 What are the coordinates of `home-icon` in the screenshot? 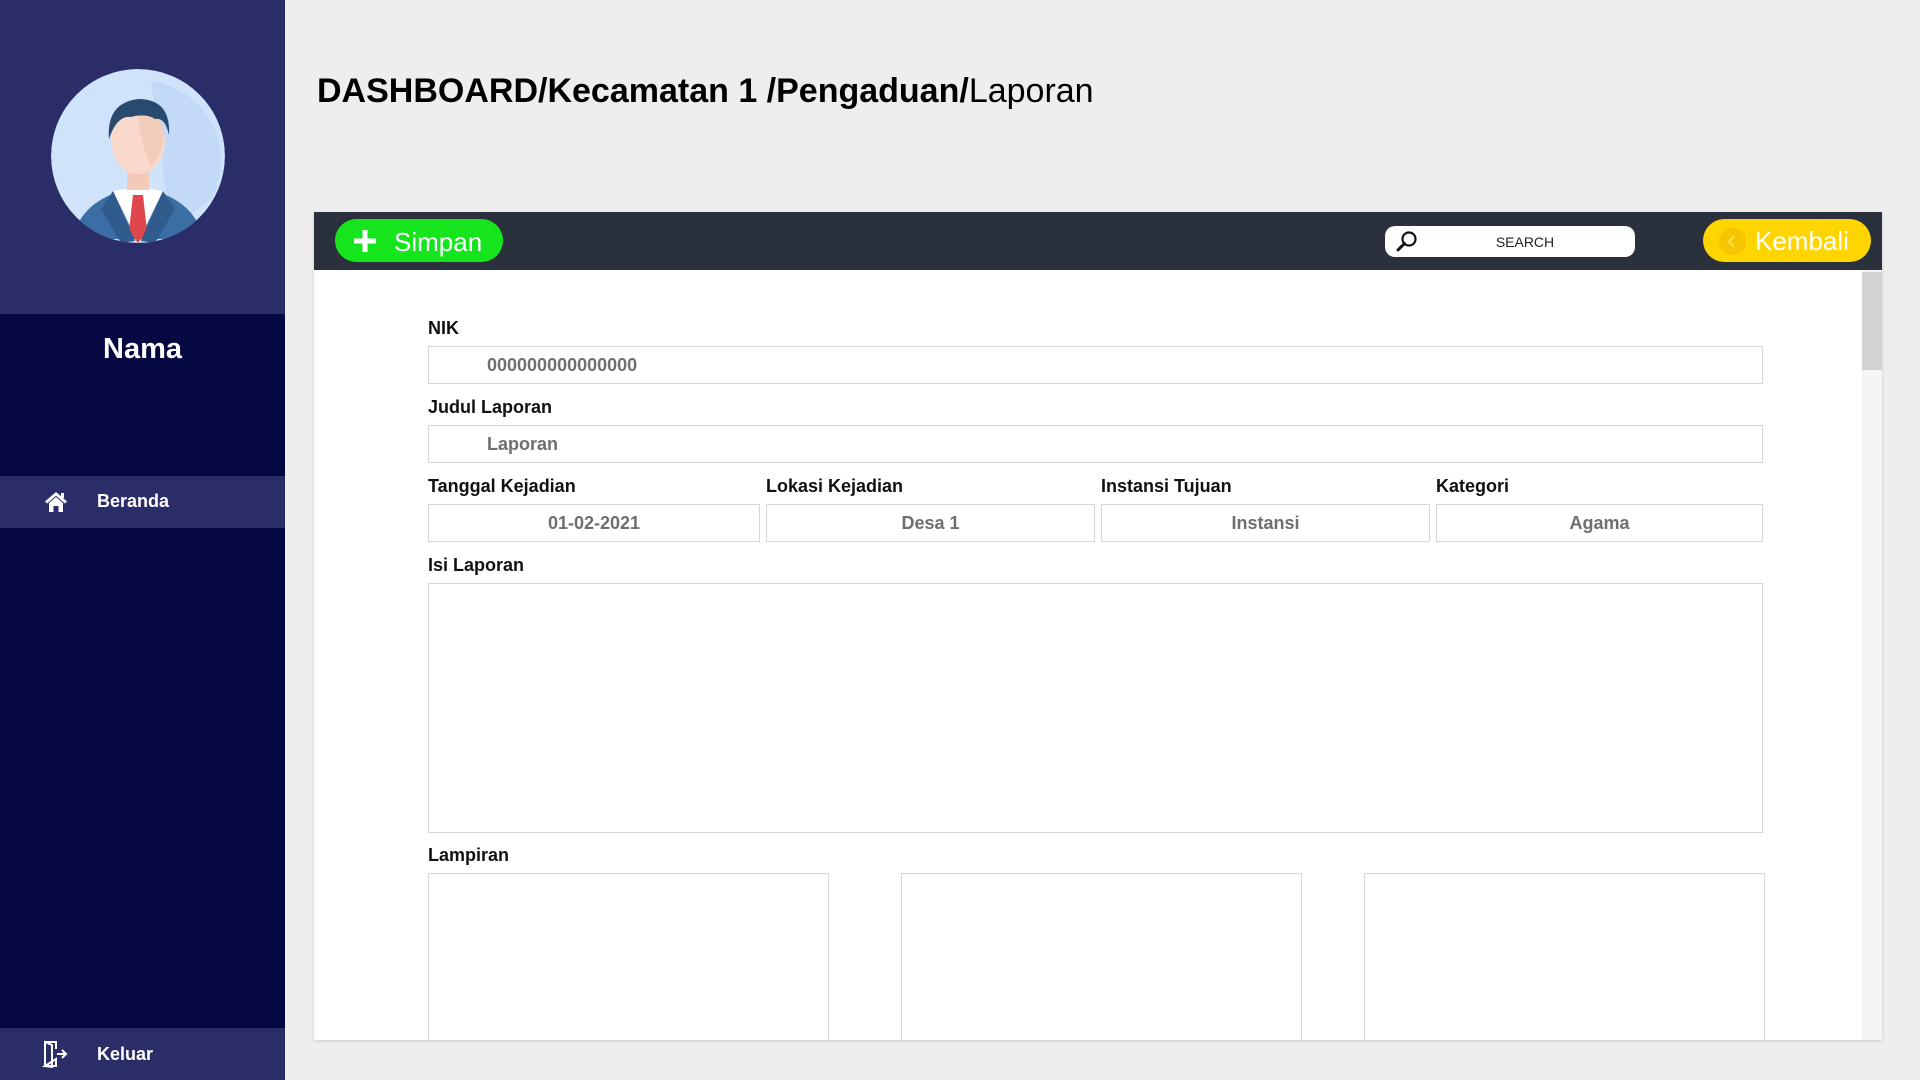 It's located at (56, 502).